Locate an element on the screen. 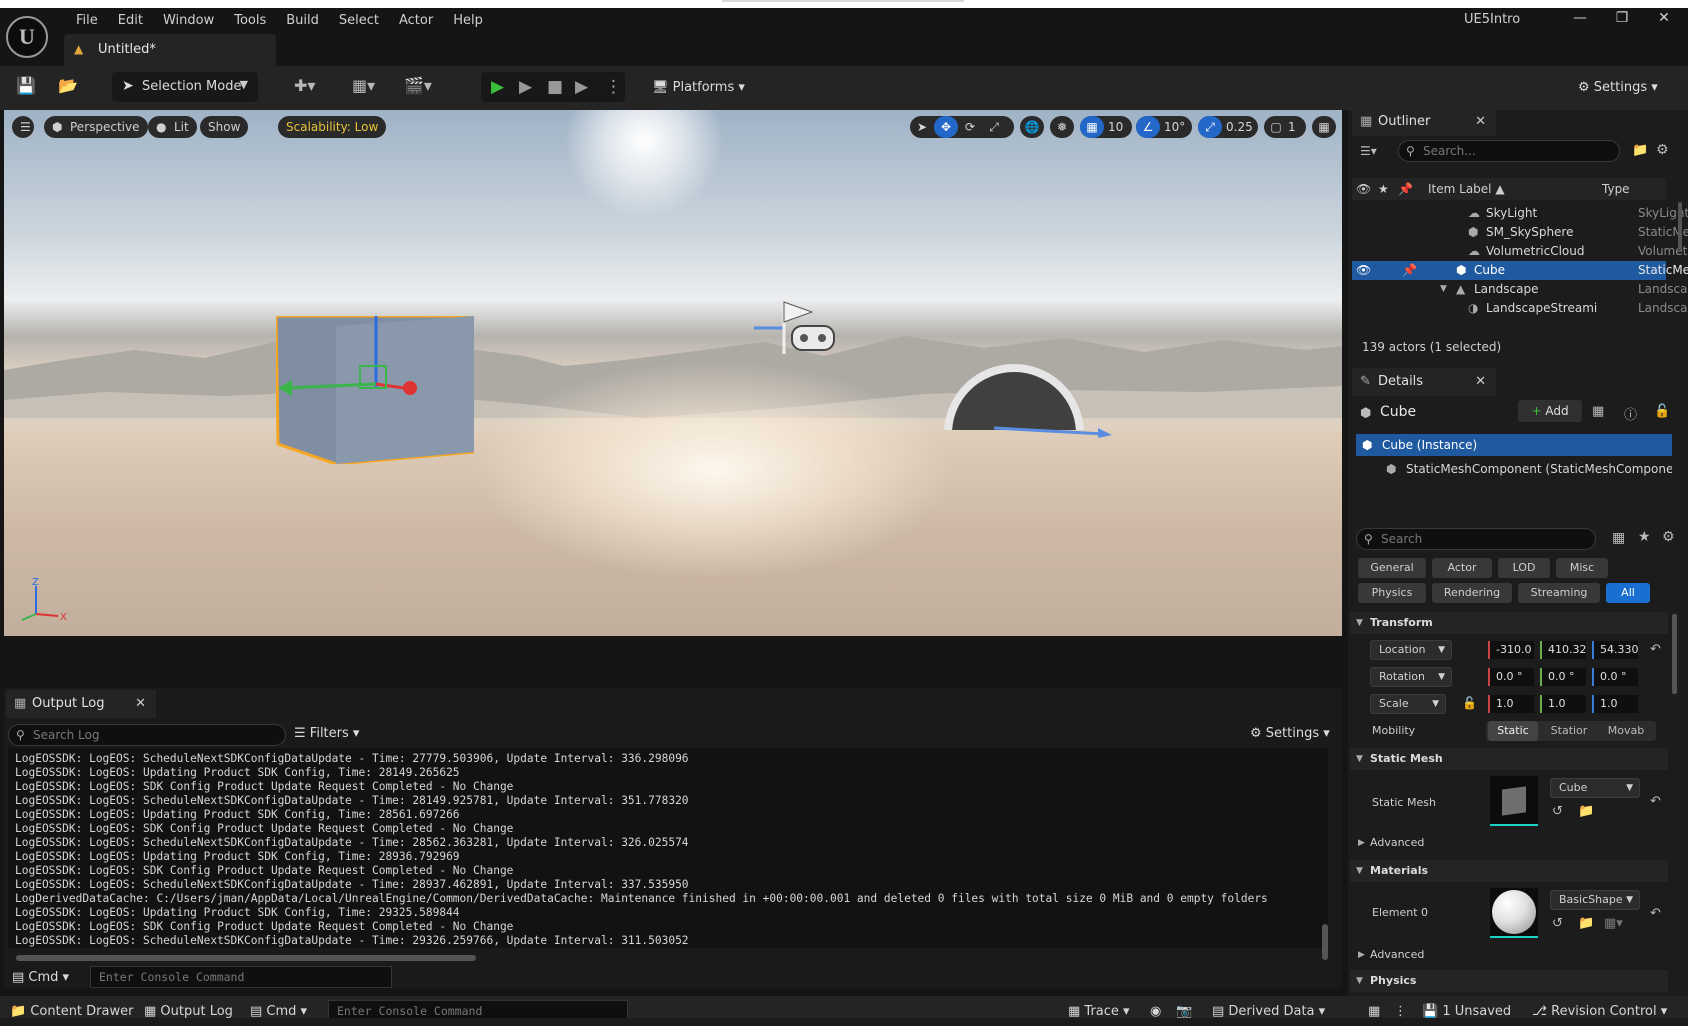 The height and width of the screenshot is (1026, 1688). outliner-tab: ▦ Outliner ✕ is located at coordinates (1424, 122).